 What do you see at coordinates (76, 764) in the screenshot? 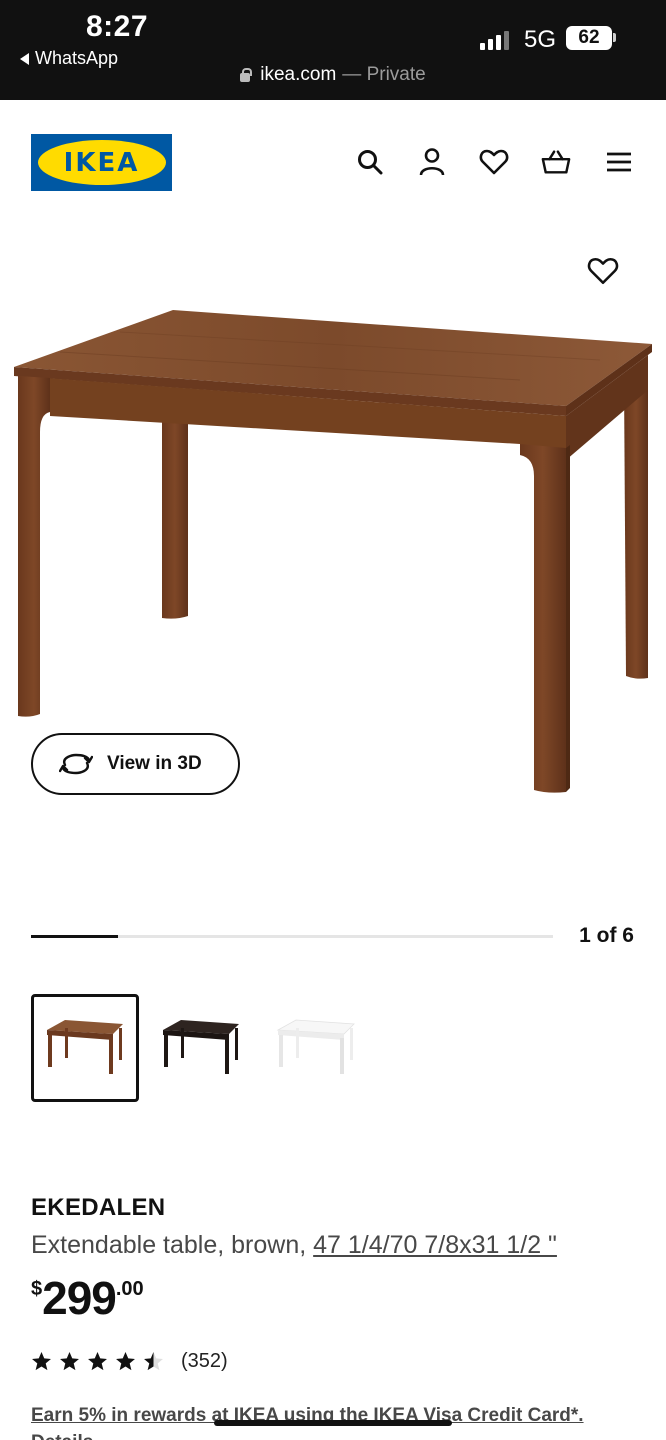
I see `rotate-3d-icon` at bounding box center [76, 764].